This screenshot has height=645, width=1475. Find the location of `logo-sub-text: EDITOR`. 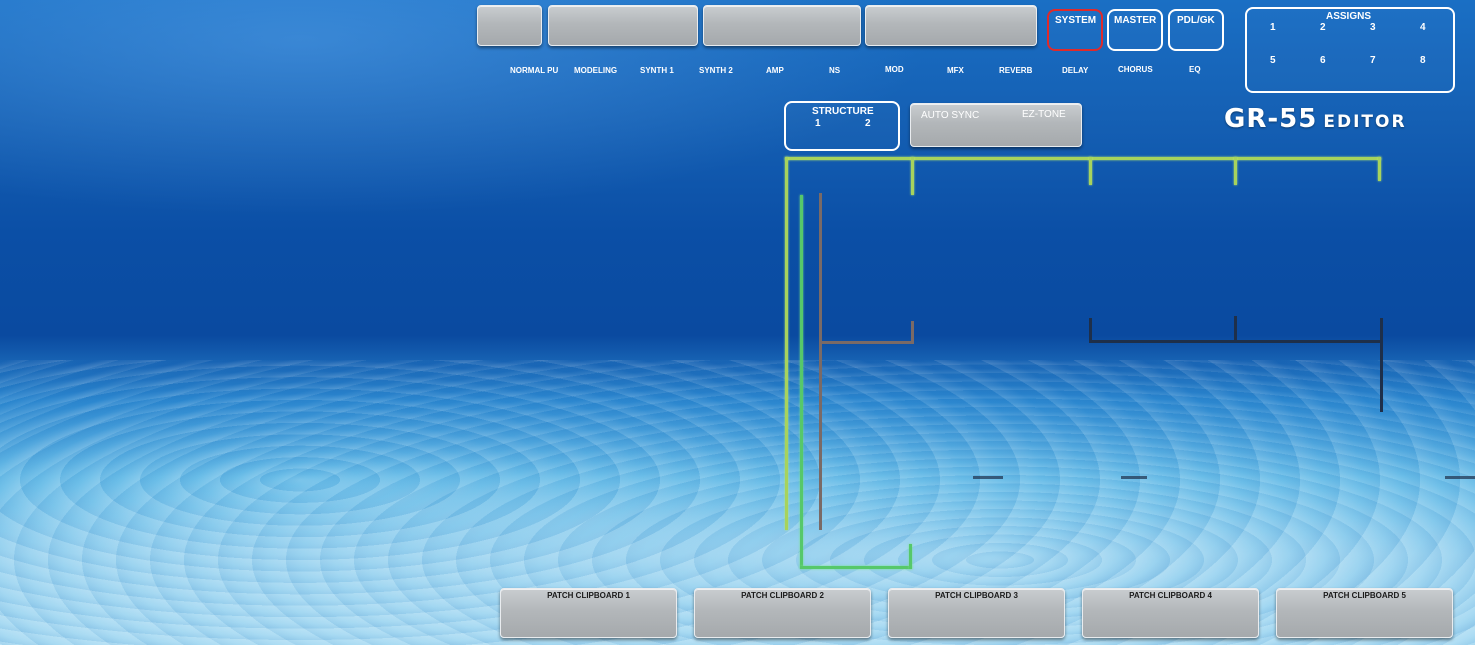

logo-sub-text: EDITOR is located at coordinates (1365, 122).